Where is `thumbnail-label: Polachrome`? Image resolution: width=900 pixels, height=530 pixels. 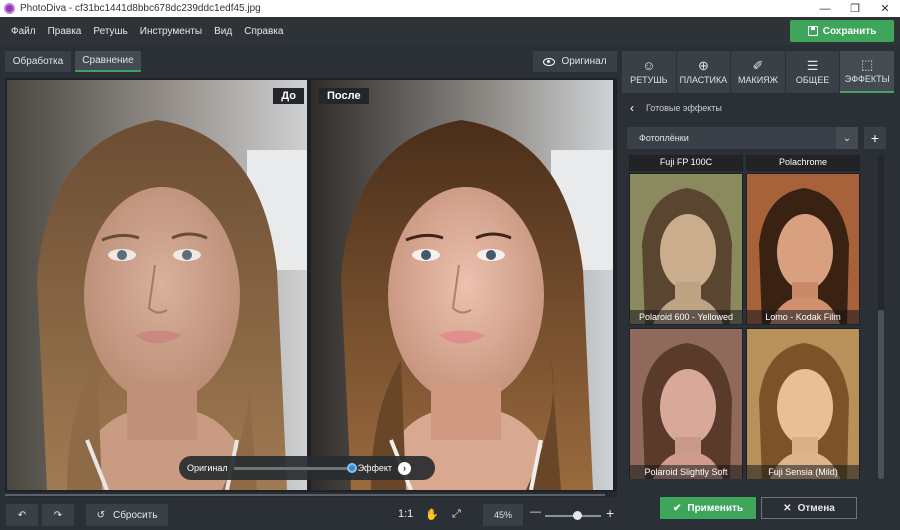 thumbnail-label: Polachrome is located at coordinates (803, 163).